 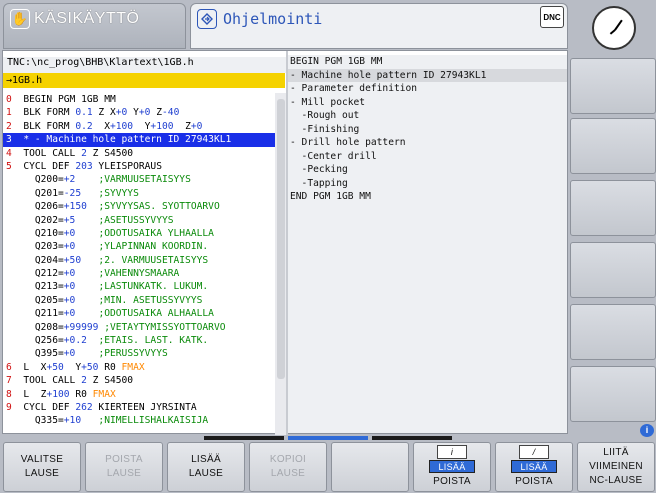 I want to click on program-line: Q203=+0 ;YLAPINNAN KOORDIN., so click(x=139, y=246).